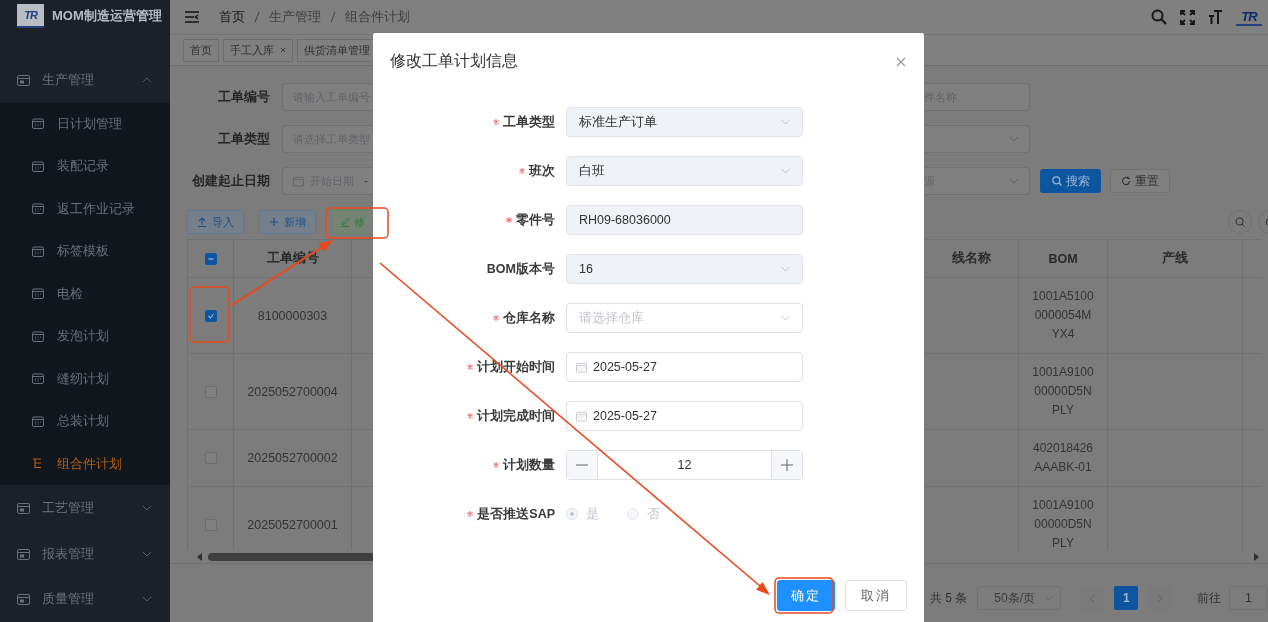 This screenshot has height=622, width=1268. What do you see at coordinates (516, 367) in the screenshot?
I see `field-label: 计划开始时间` at bounding box center [516, 367].